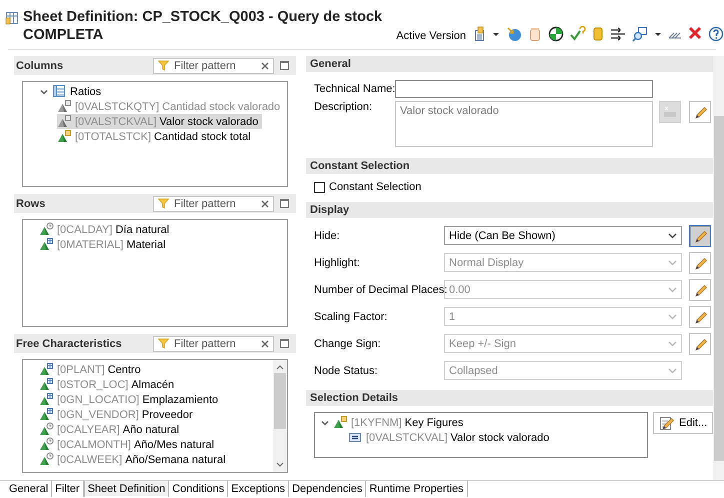 The height and width of the screenshot is (498, 724). Describe the element at coordinates (578, 34) in the screenshot. I see `check-question-icon` at that location.